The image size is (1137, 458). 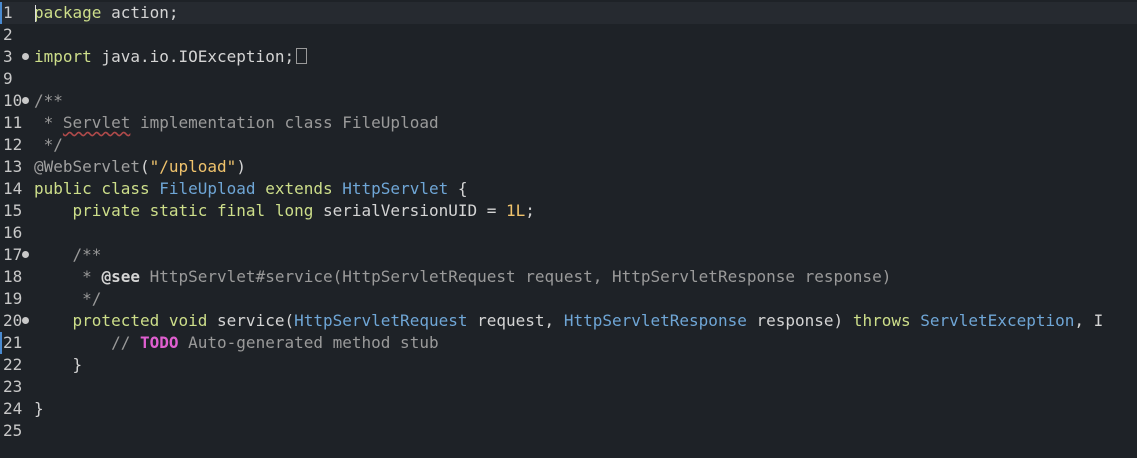 What do you see at coordinates (799, 320) in the screenshot?
I see `code-token: response)` at bounding box center [799, 320].